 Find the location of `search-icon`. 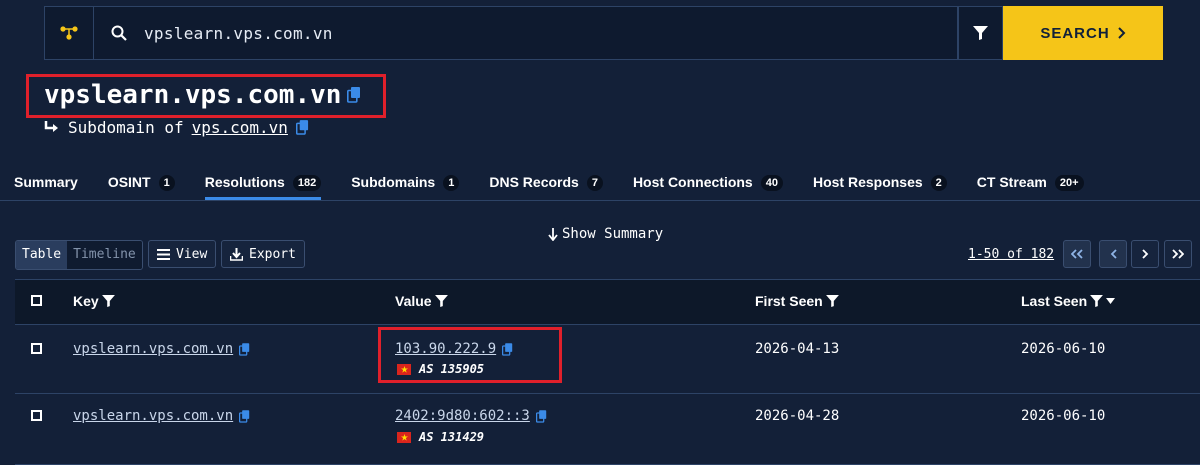

search-icon is located at coordinates (119, 33).